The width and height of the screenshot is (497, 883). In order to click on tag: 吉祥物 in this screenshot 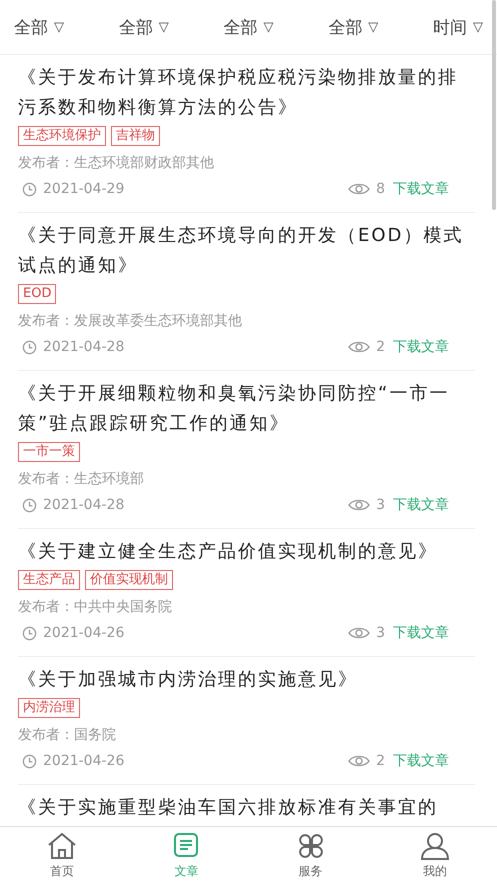, I will do `click(135, 136)`.